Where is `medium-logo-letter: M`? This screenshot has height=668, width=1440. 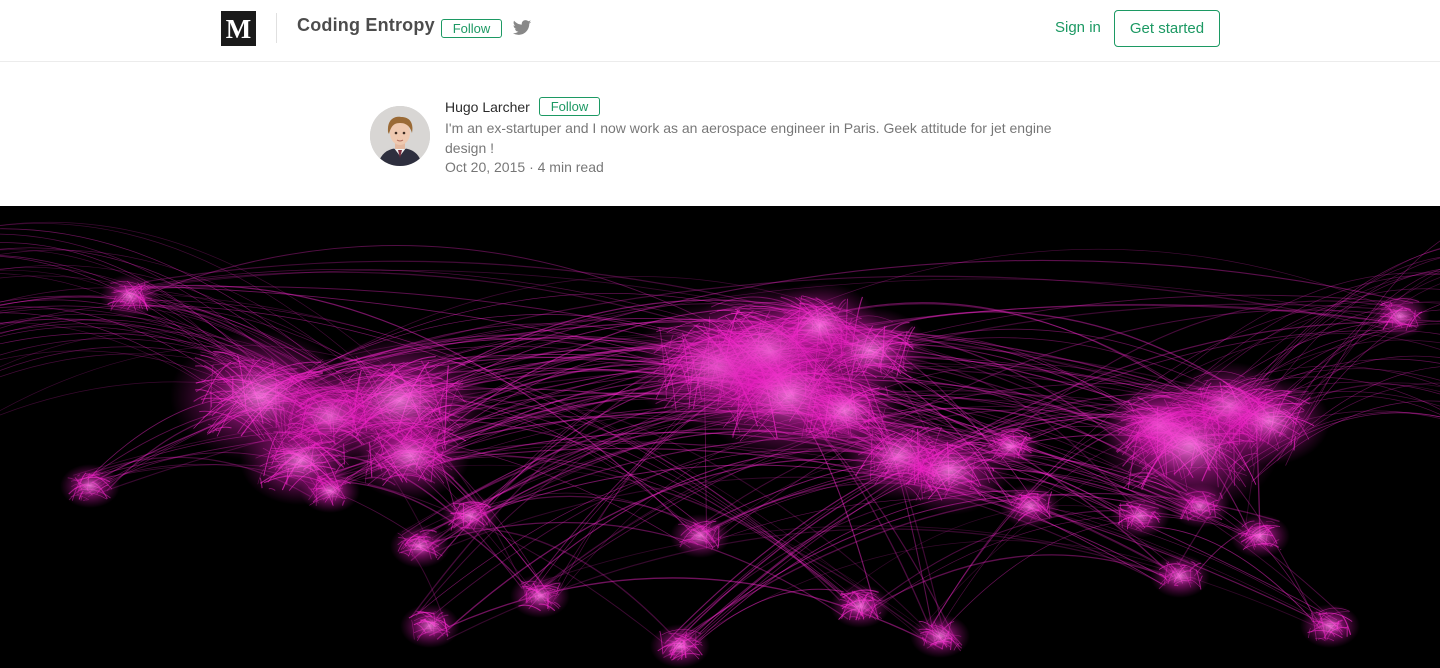
medium-logo-letter: M is located at coordinates (238, 29).